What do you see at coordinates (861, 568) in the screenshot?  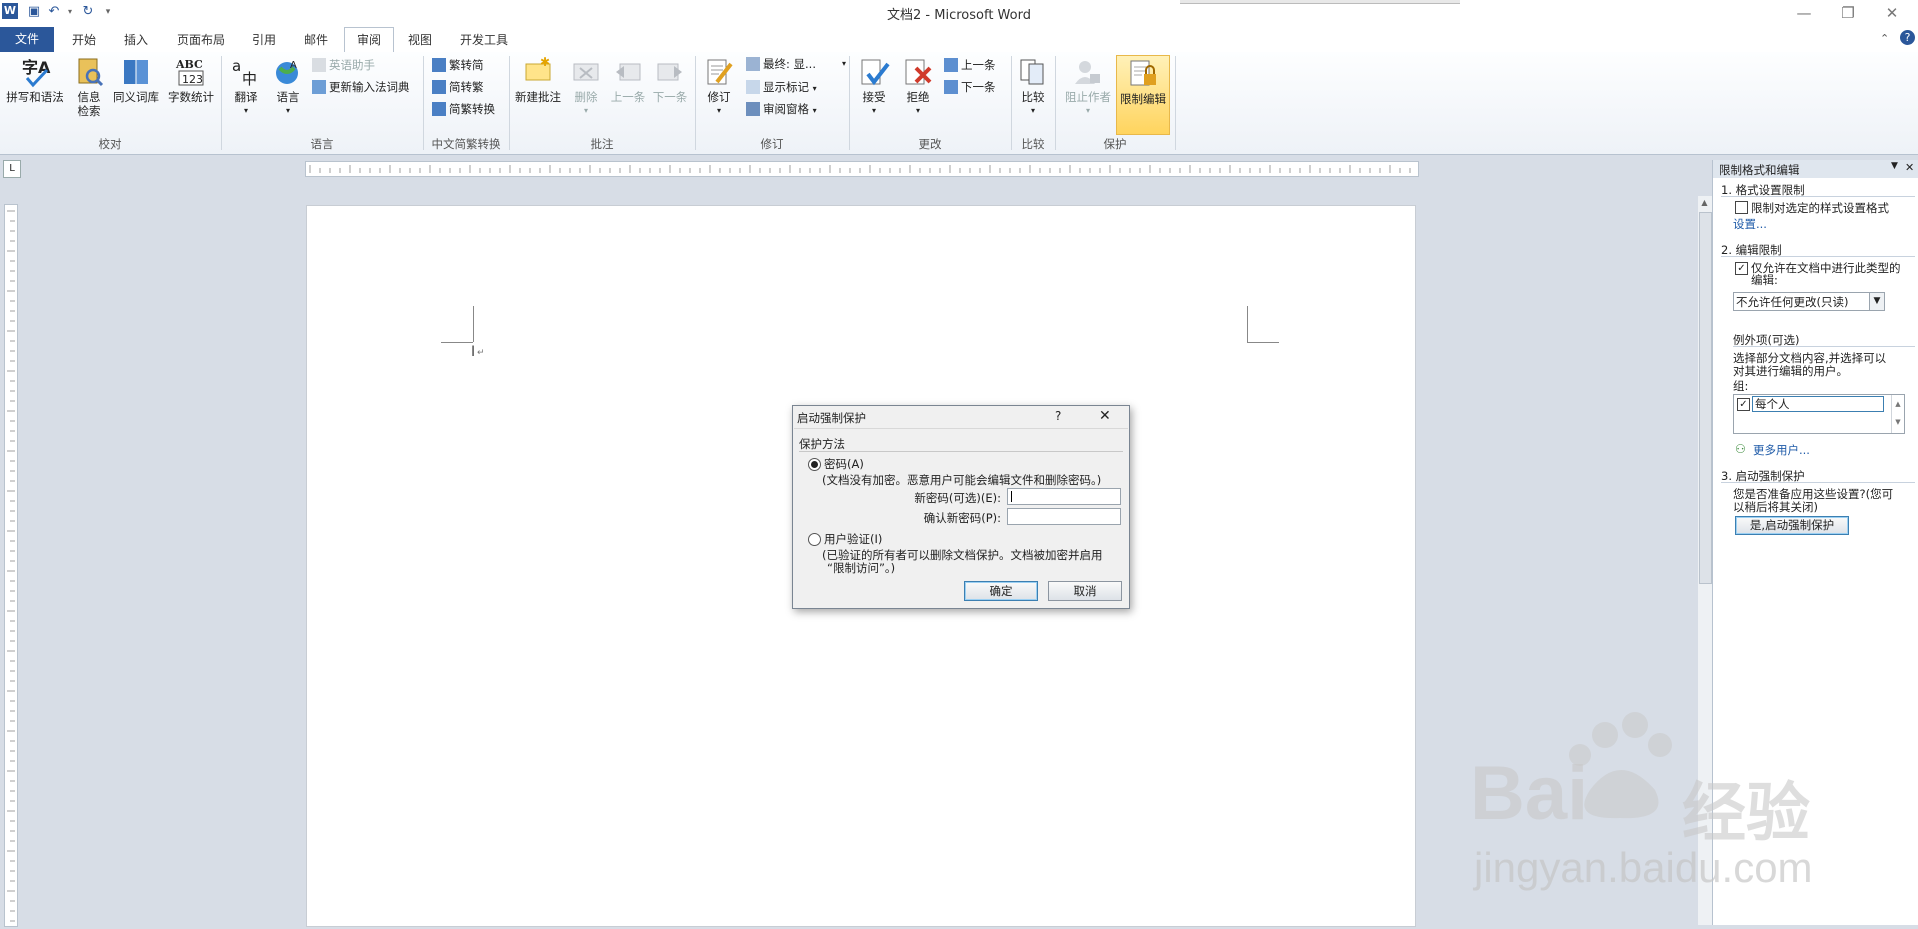 I see `user-auth-note-line2: “限制访问”。)` at bounding box center [861, 568].